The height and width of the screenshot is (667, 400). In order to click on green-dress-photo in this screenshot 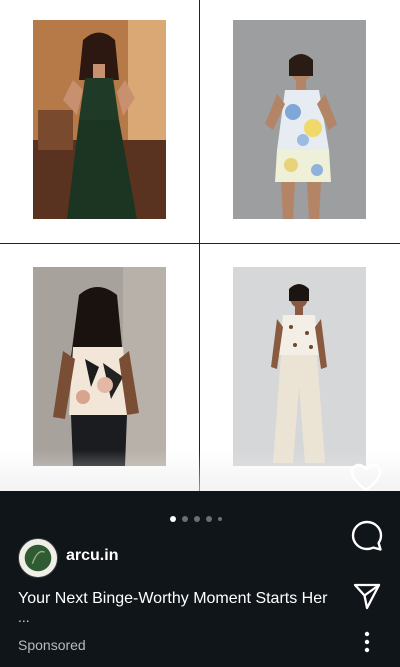, I will do `click(99, 119)`.